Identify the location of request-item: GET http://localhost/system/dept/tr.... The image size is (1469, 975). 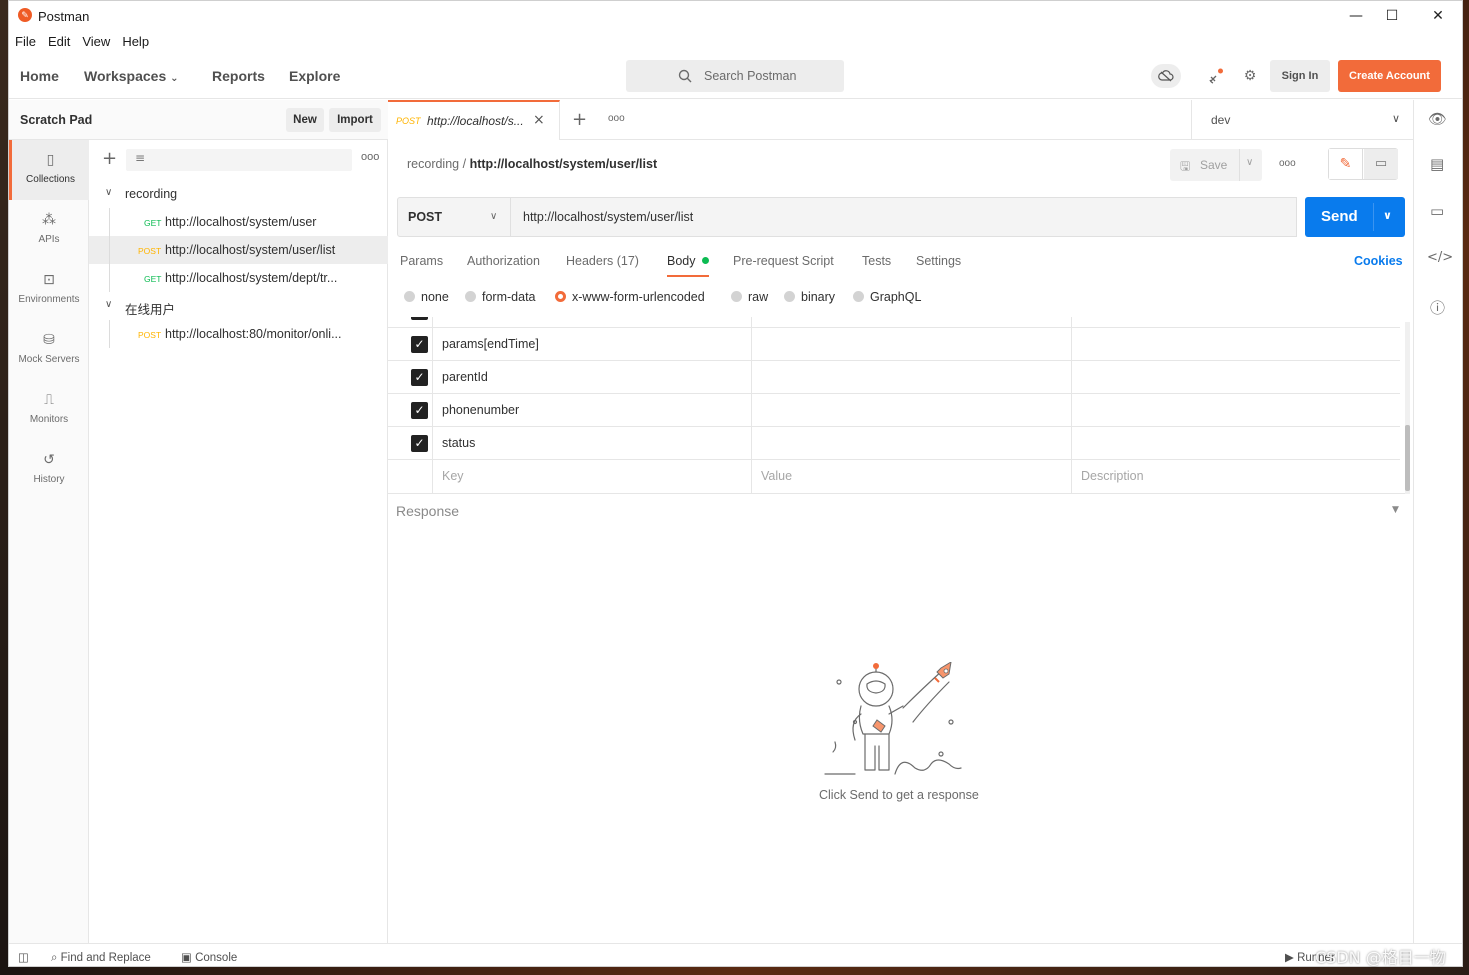
(238, 278).